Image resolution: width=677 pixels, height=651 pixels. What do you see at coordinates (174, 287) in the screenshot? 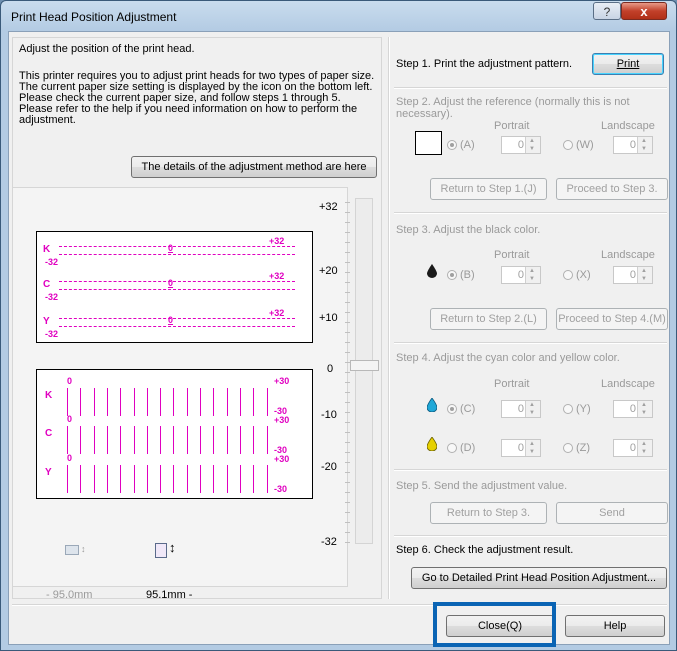
I see `pattern-sheet-top: +32 +32 +32 -32 -32 -32 0 0 0 K C Y` at bounding box center [174, 287].